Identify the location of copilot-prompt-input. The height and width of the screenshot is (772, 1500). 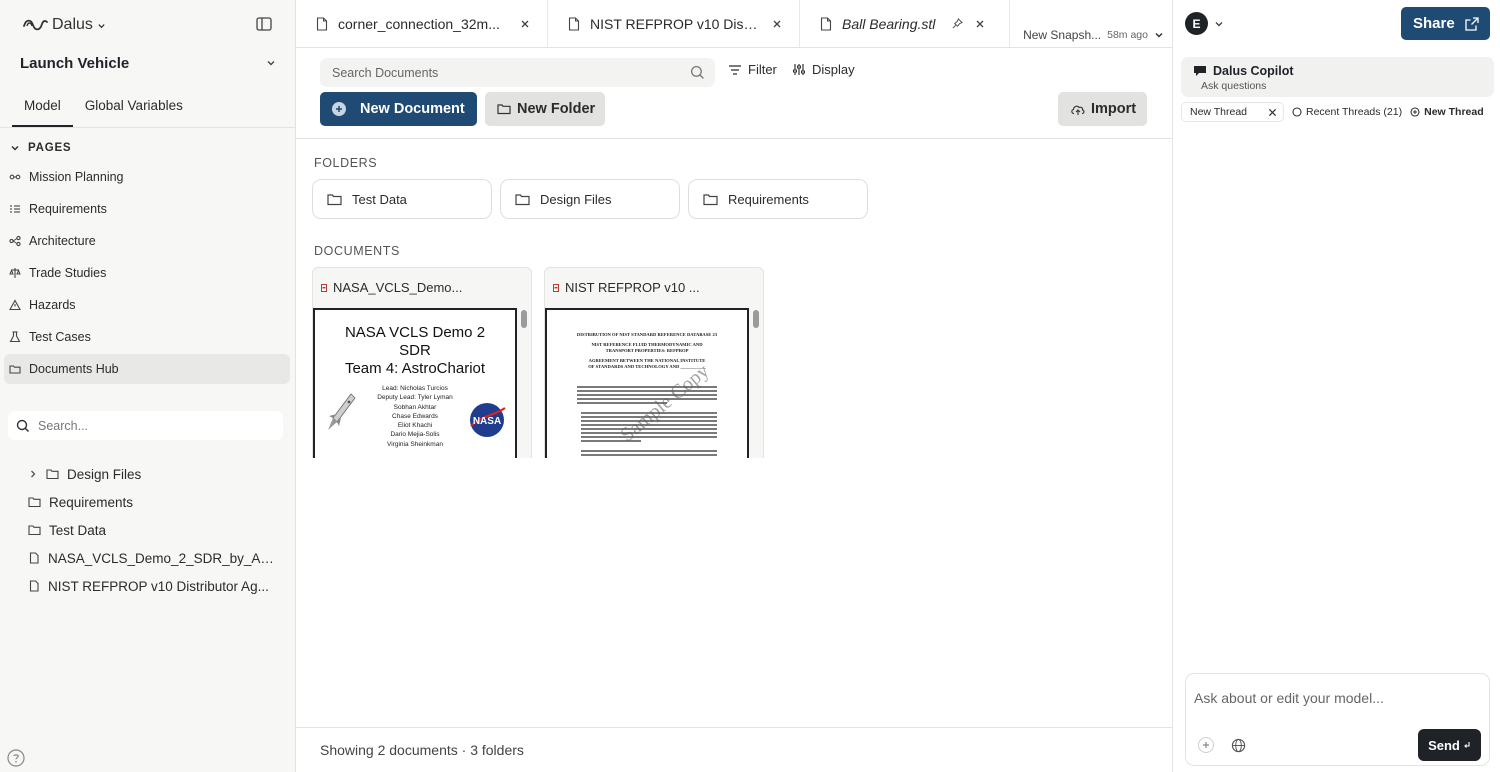
(1339, 702).